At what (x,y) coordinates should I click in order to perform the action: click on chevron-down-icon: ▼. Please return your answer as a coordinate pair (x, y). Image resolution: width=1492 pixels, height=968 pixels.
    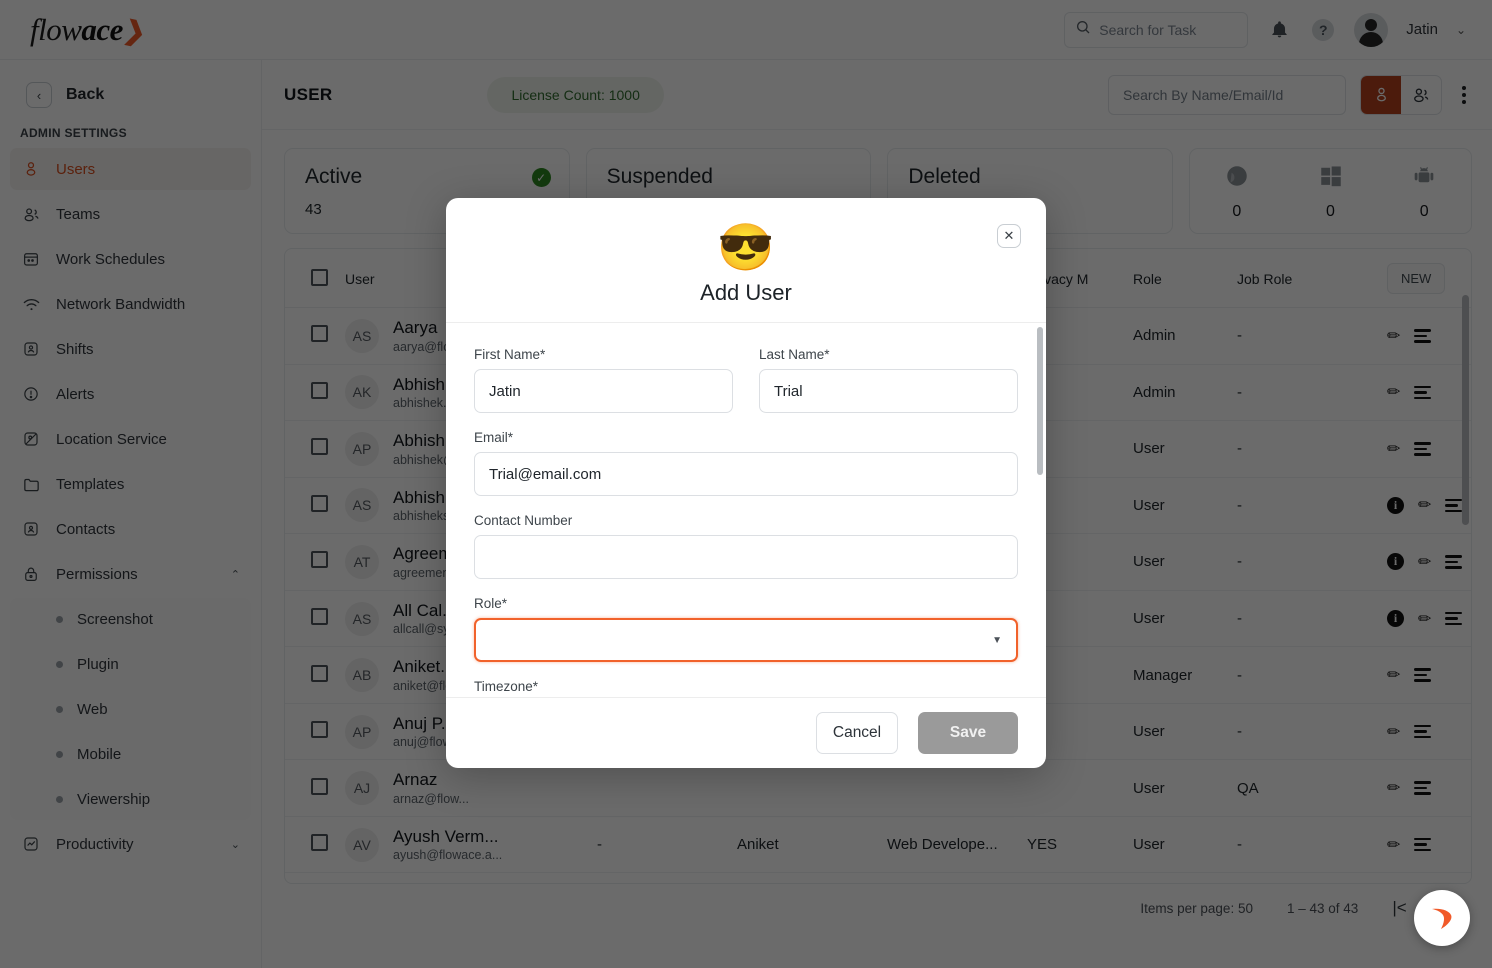
    Looking at the image, I should click on (997, 640).